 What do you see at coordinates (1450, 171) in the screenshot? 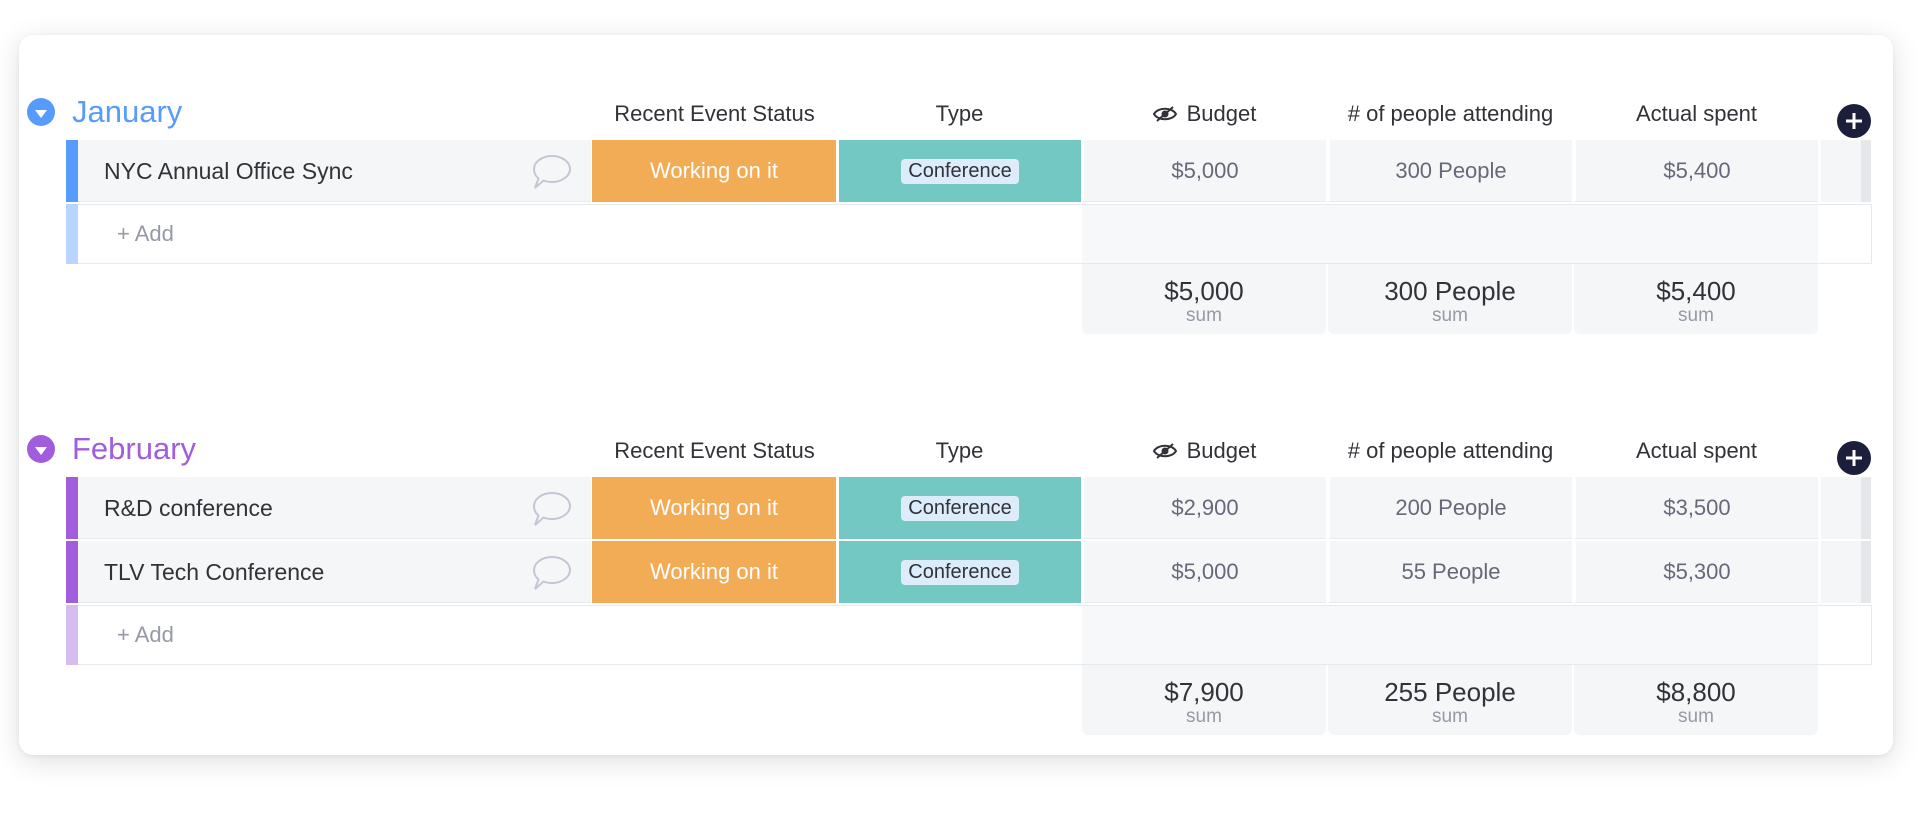
I see `people-cell: 300 People` at bounding box center [1450, 171].